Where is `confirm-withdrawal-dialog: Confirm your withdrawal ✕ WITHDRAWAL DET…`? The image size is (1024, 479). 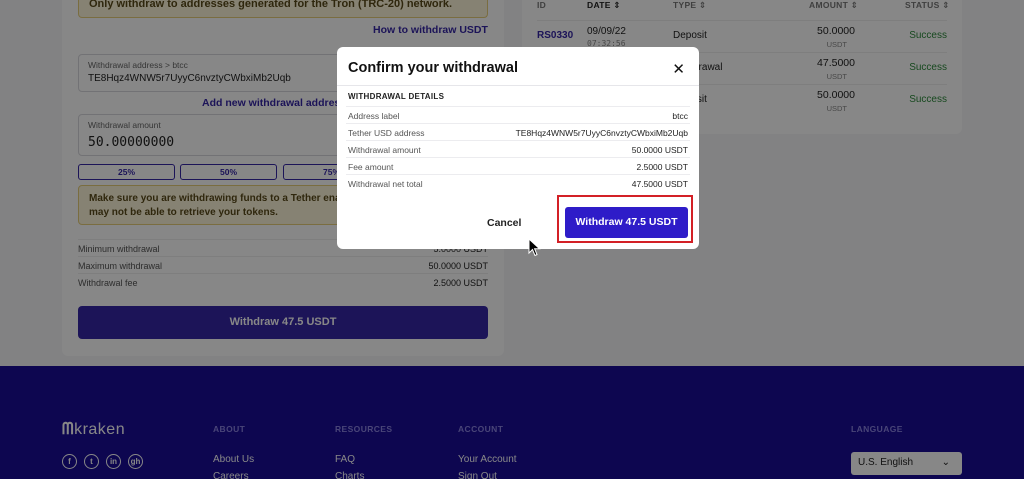 confirm-withdrawal-dialog: Confirm your withdrawal ✕ WITHDRAWAL DET… is located at coordinates (518, 148).